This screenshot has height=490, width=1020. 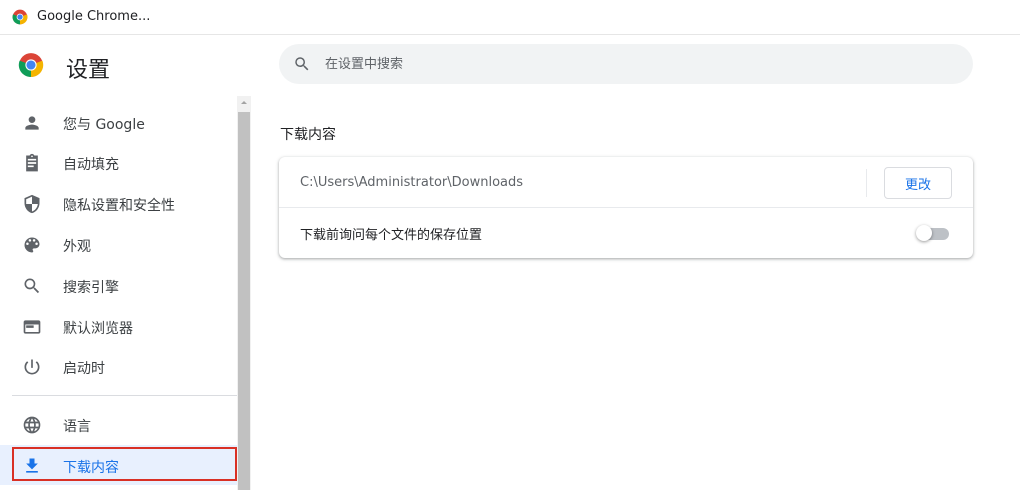 I want to click on sidebar-item-you-and-google: 您与 Google, so click(x=118, y=122).